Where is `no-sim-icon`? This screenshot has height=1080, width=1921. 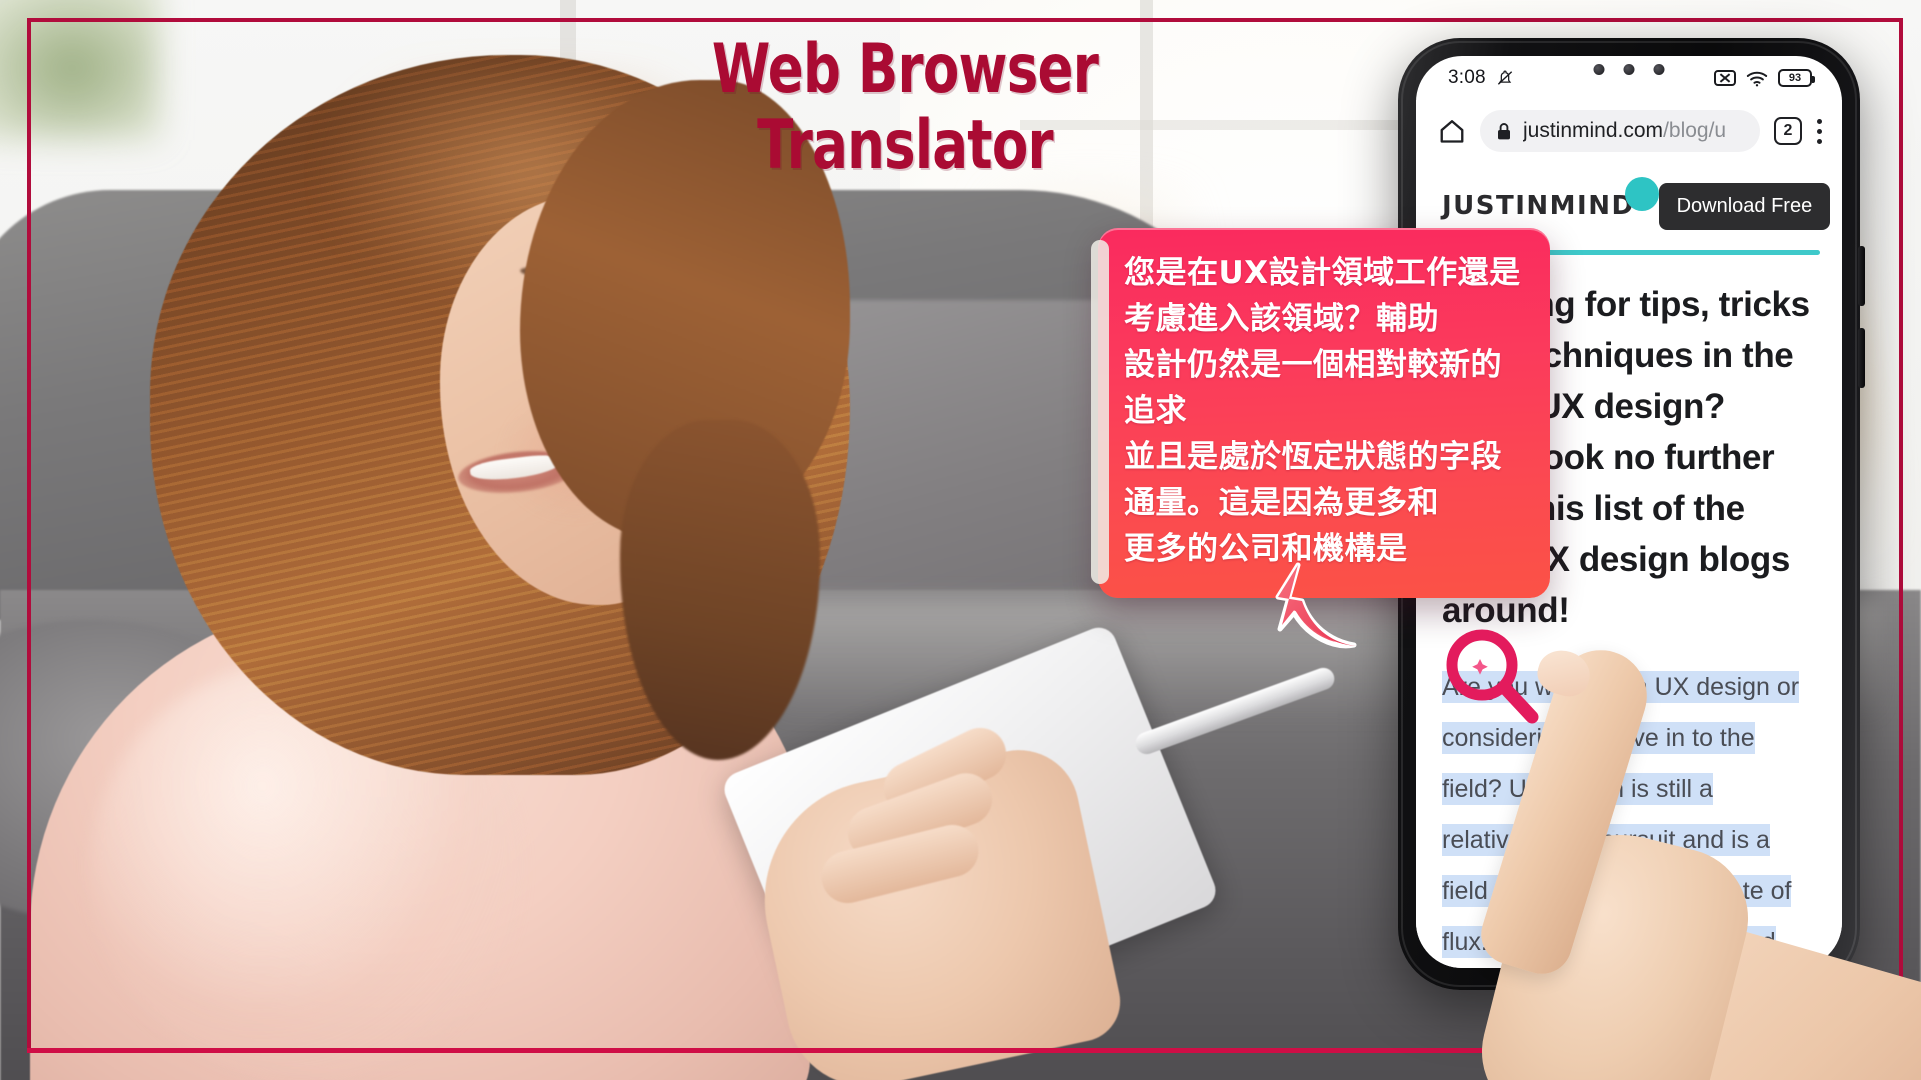 no-sim-icon is located at coordinates (1725, 78).